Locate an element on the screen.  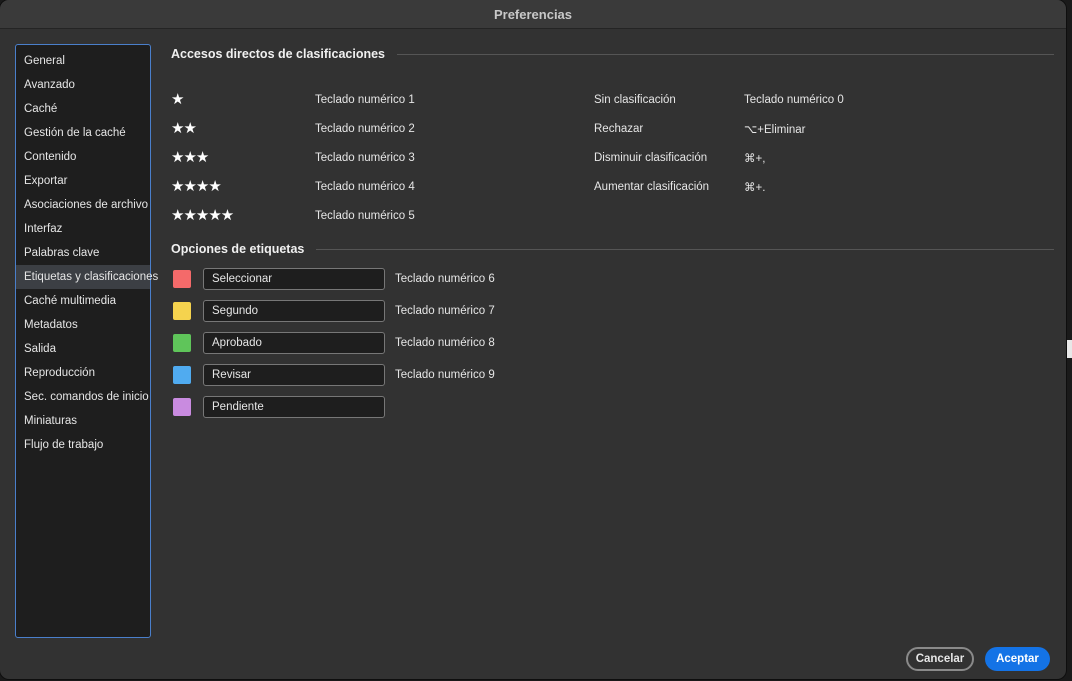
rating-row-5: ★★★★★ Teclado numérico 5 is located at coordinates (612, 216).